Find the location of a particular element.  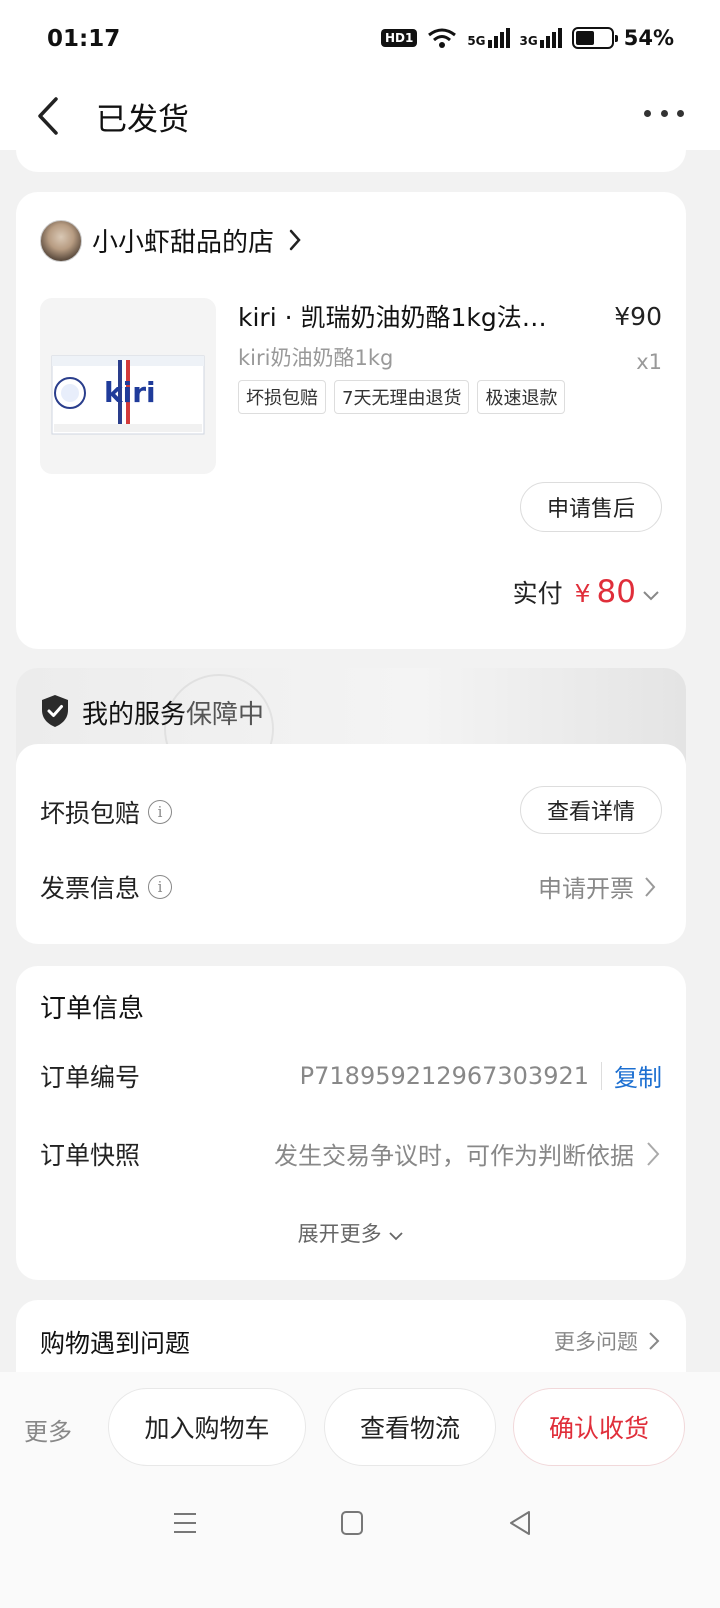

net1-label: 5G is located at coordinates (476, 41).